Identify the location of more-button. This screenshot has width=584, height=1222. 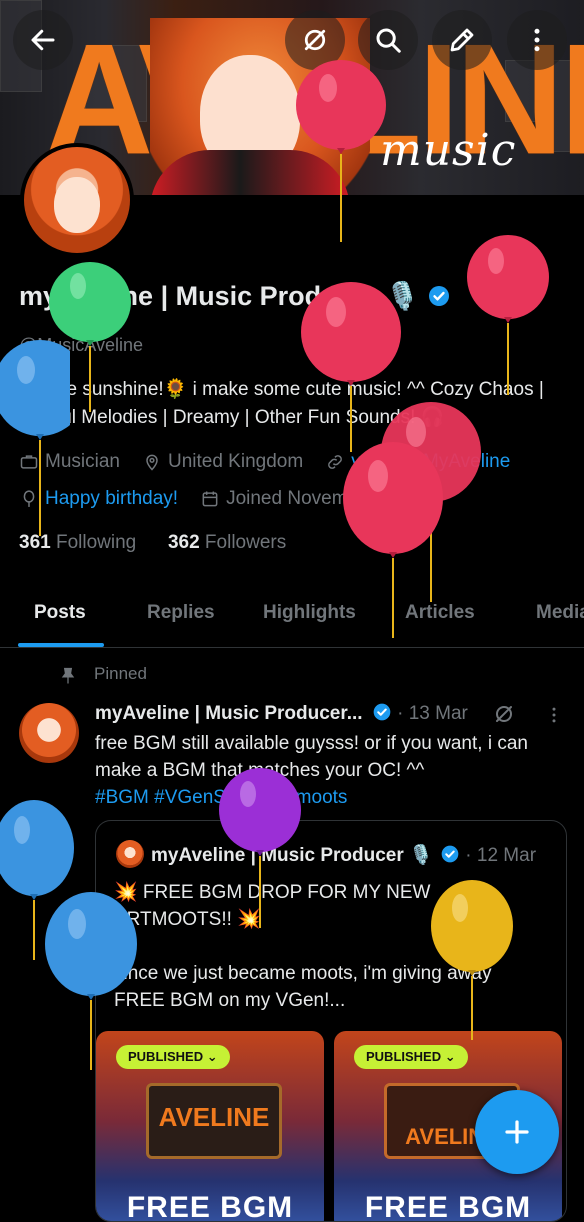
(537, 40).